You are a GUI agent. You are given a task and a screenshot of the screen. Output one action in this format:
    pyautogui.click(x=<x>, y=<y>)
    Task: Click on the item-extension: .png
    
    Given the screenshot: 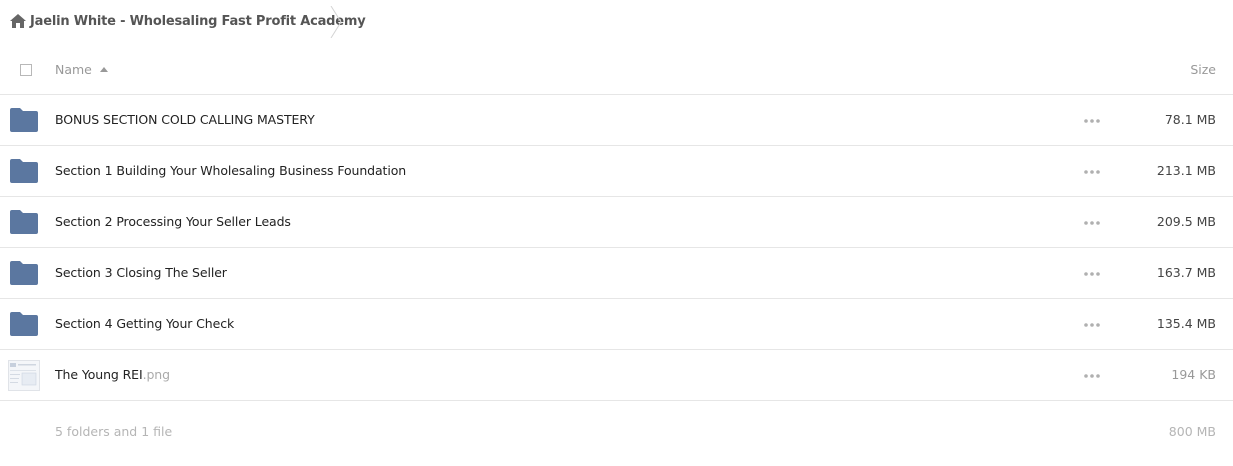 What is the action you would take?
    pyautogui.click(x=156, y=374)
    